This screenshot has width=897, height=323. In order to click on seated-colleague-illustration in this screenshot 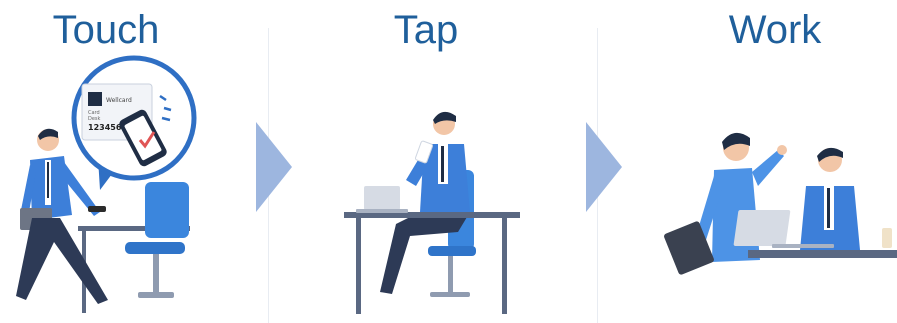, I will do `click(830, 198)`.